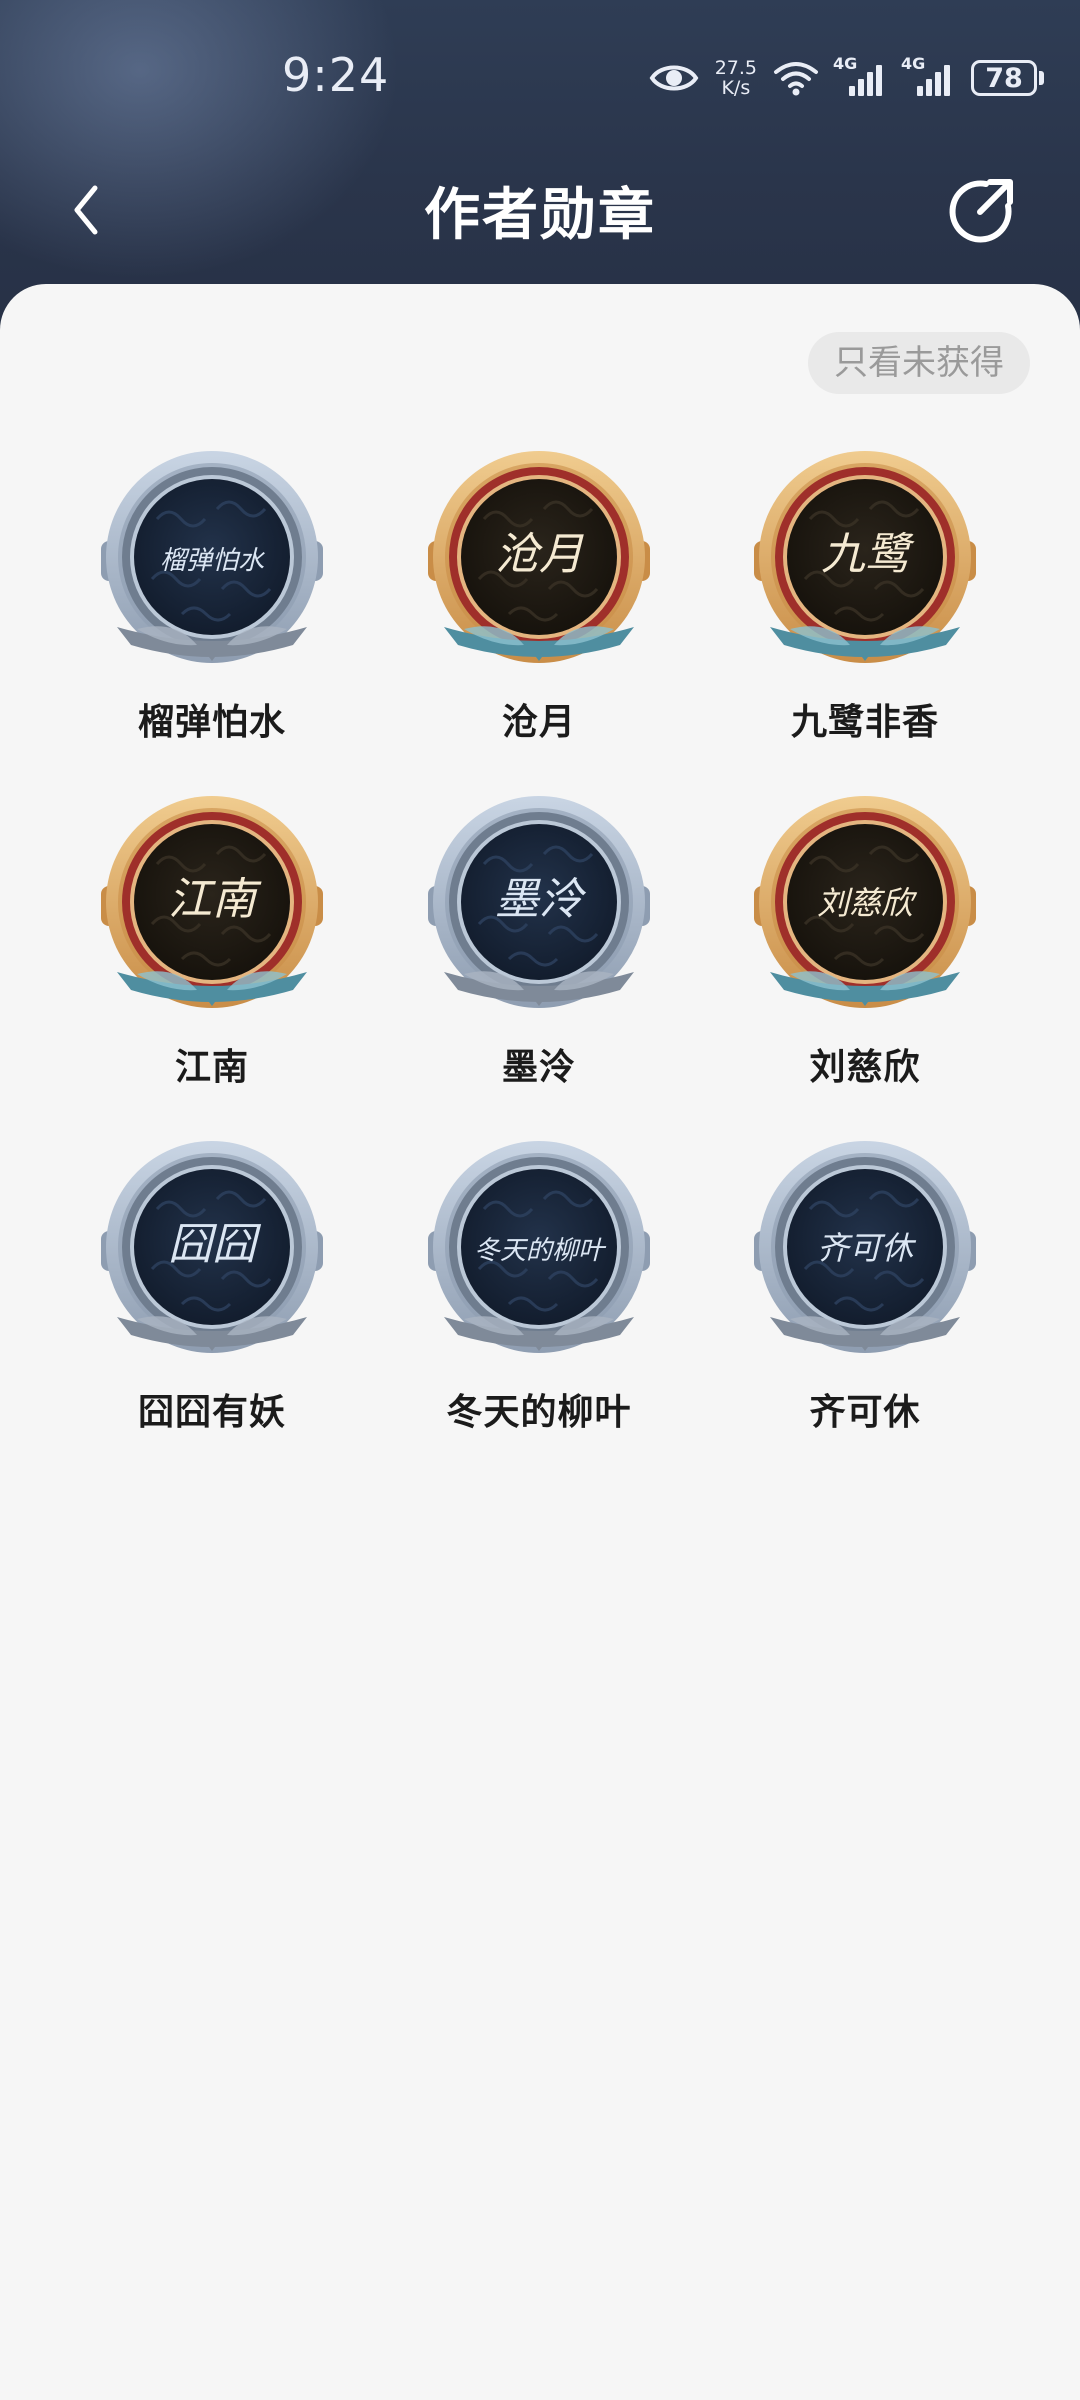  I want to click on medal-icon: 齐可休, so click(865, 1251).